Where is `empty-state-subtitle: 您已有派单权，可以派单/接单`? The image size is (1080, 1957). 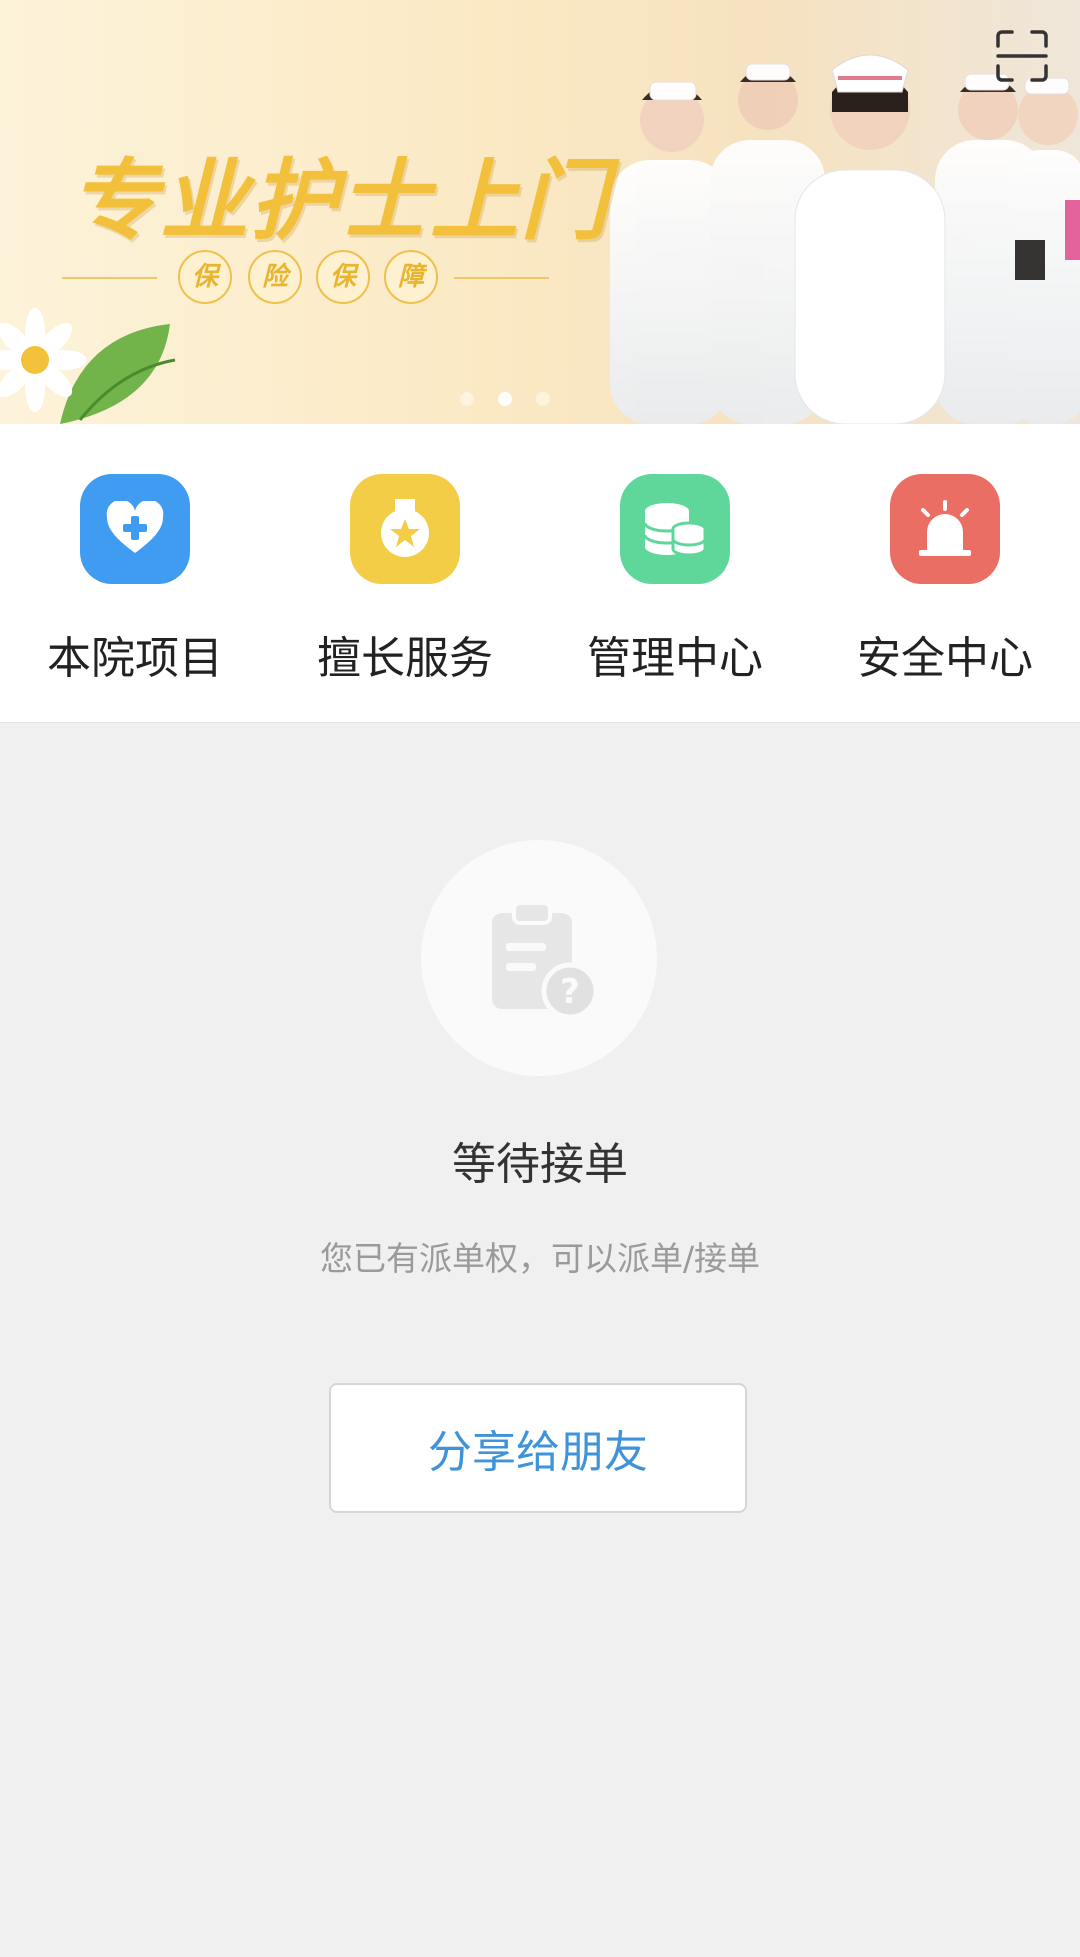 empty-state-subtitle: 您已有派单权，可以派单/接单 is located at coordinates (540, 1258).